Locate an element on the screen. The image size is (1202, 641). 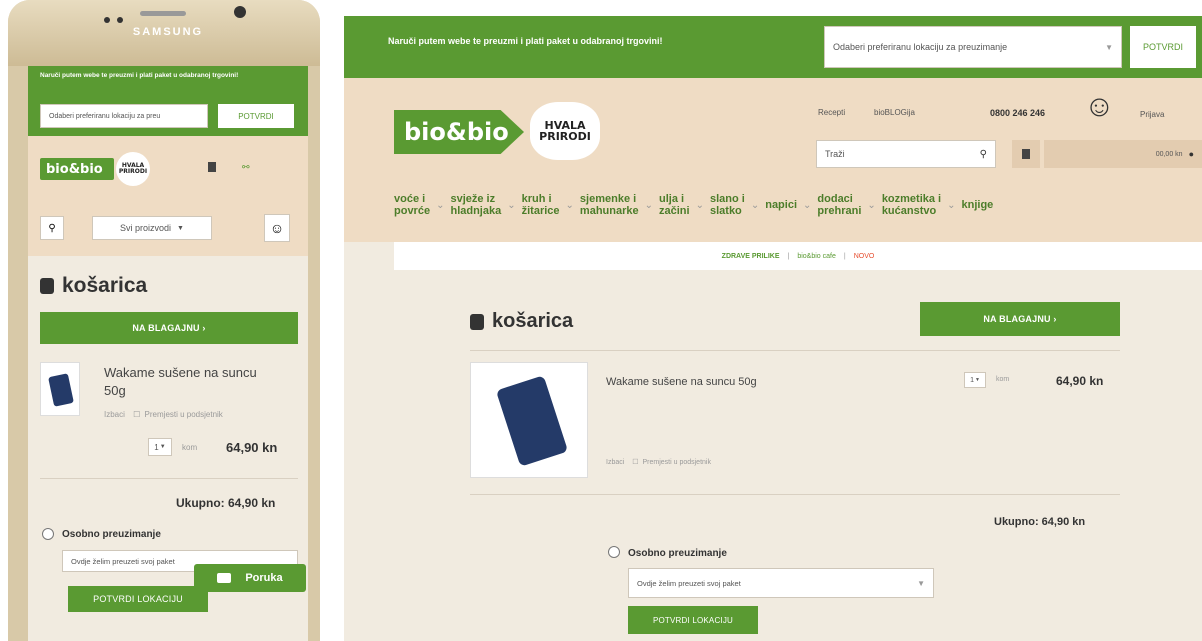
desktop-search-input: Traži ⚲ is located at coordinates (906, 154).